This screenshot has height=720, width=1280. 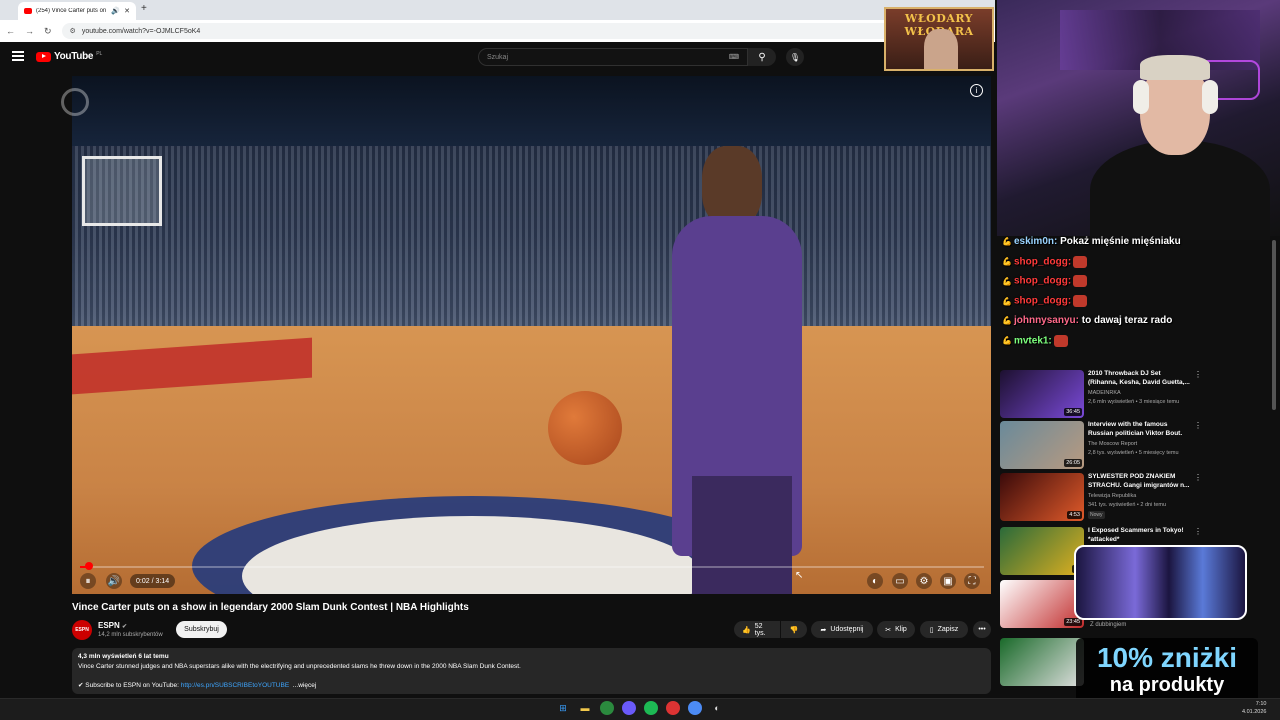 I want to click on description-link: http://es.pn/SUBSCRIBEtoYOUTUBE, so click(x=235, y=685).